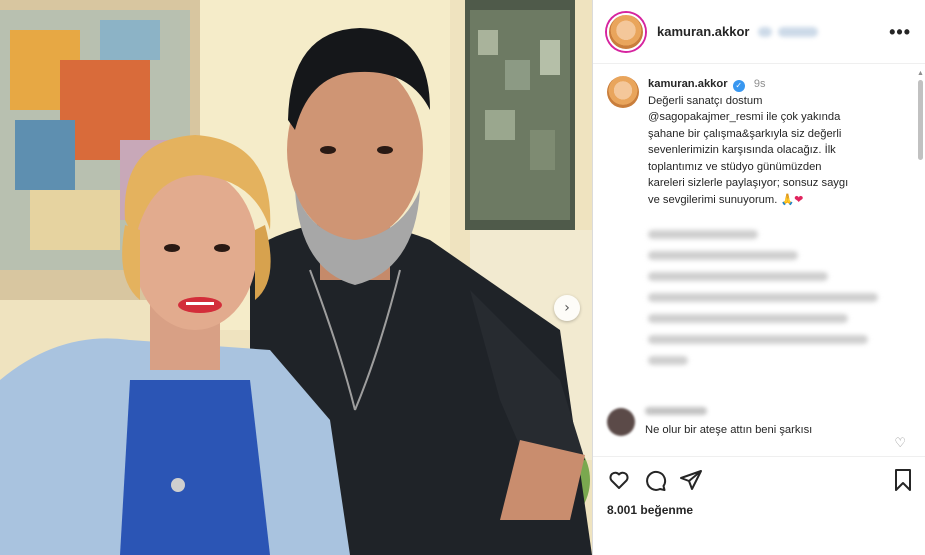 Image resolution: width=925 pixels, height=555 pixels. Describe the element at coordinates (626, 31) in the screenshot. I see `author-avatar` at that location.